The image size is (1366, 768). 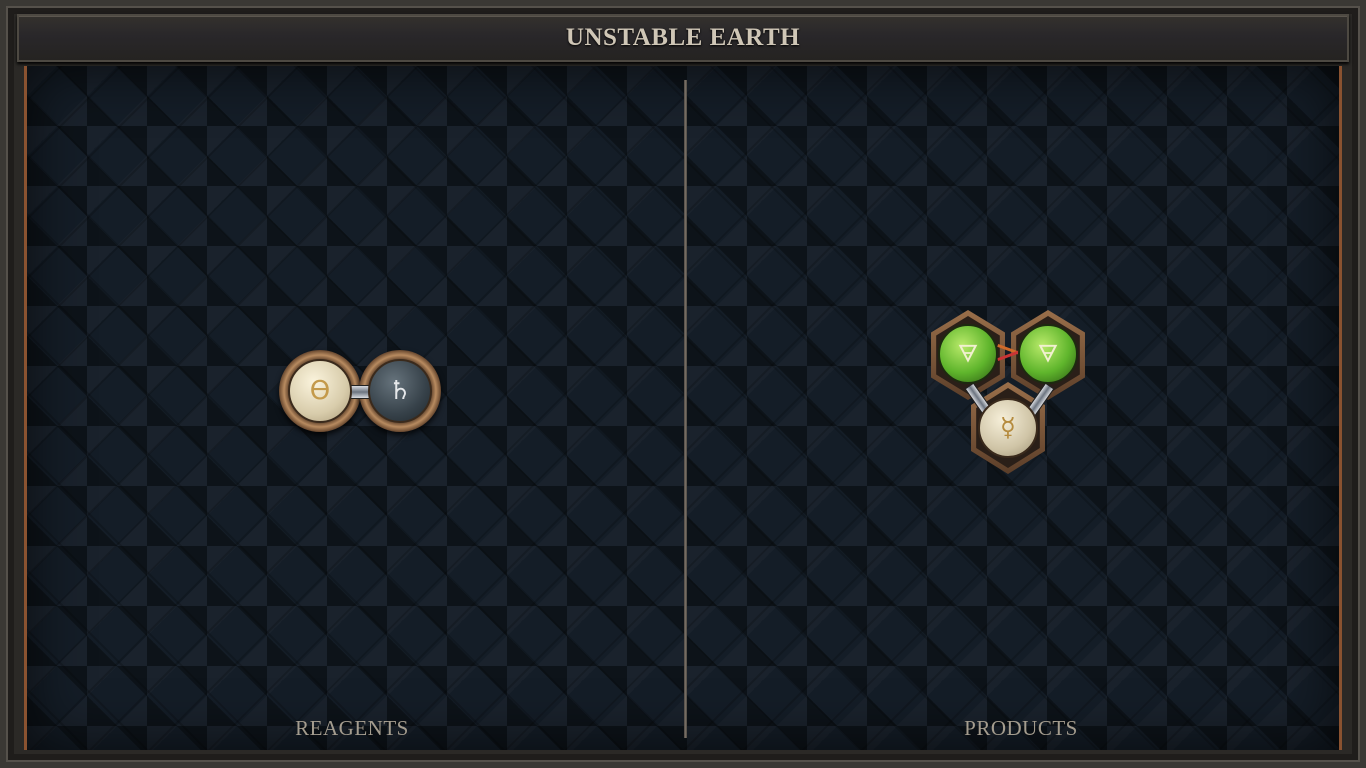 I want to click on earth-atom-2: 🜃, so click(x=1048, y=354).